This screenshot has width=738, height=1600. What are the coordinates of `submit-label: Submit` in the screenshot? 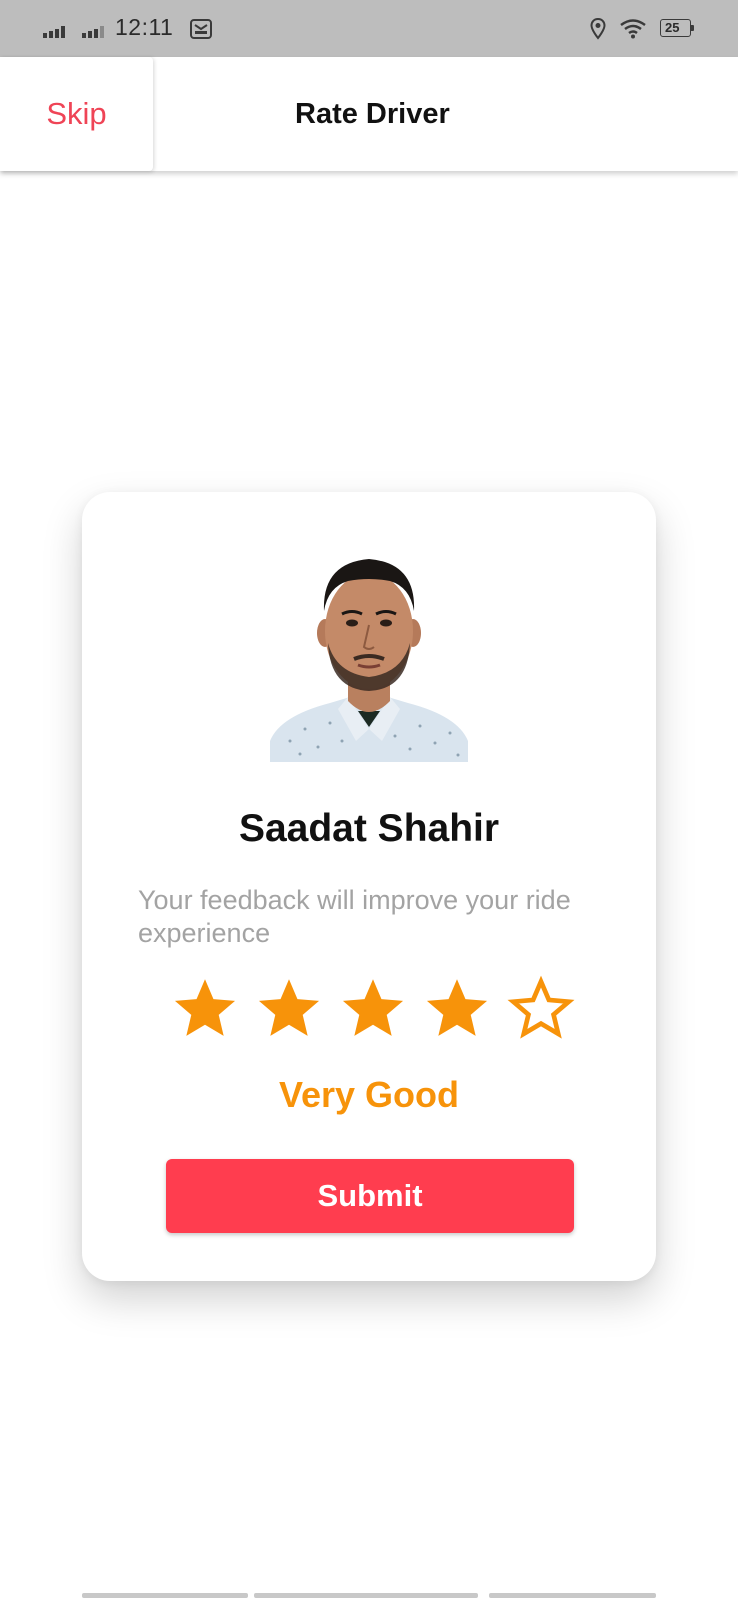 It's located at (370, 1195).